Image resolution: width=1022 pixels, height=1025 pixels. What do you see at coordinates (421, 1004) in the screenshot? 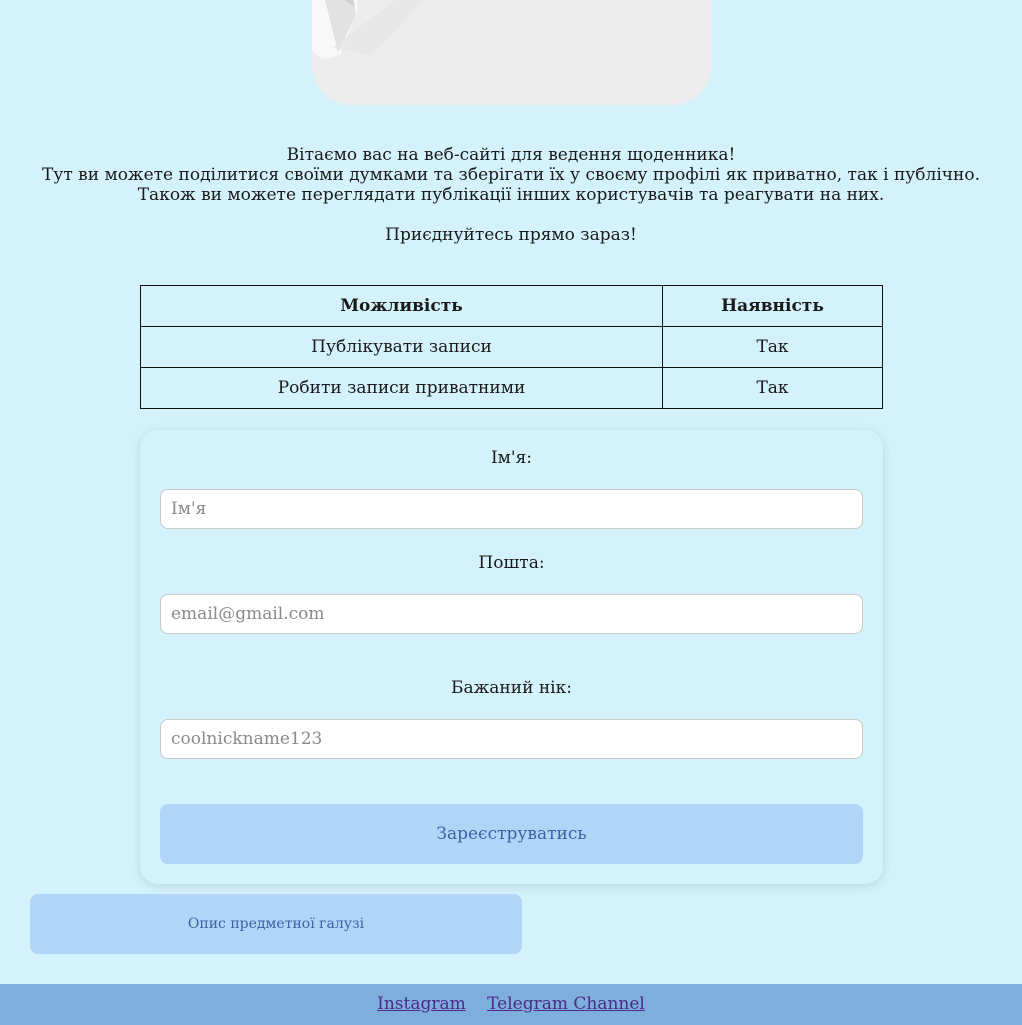
I see `instagram-link: Instagram` at bounding box center [421, 1004].